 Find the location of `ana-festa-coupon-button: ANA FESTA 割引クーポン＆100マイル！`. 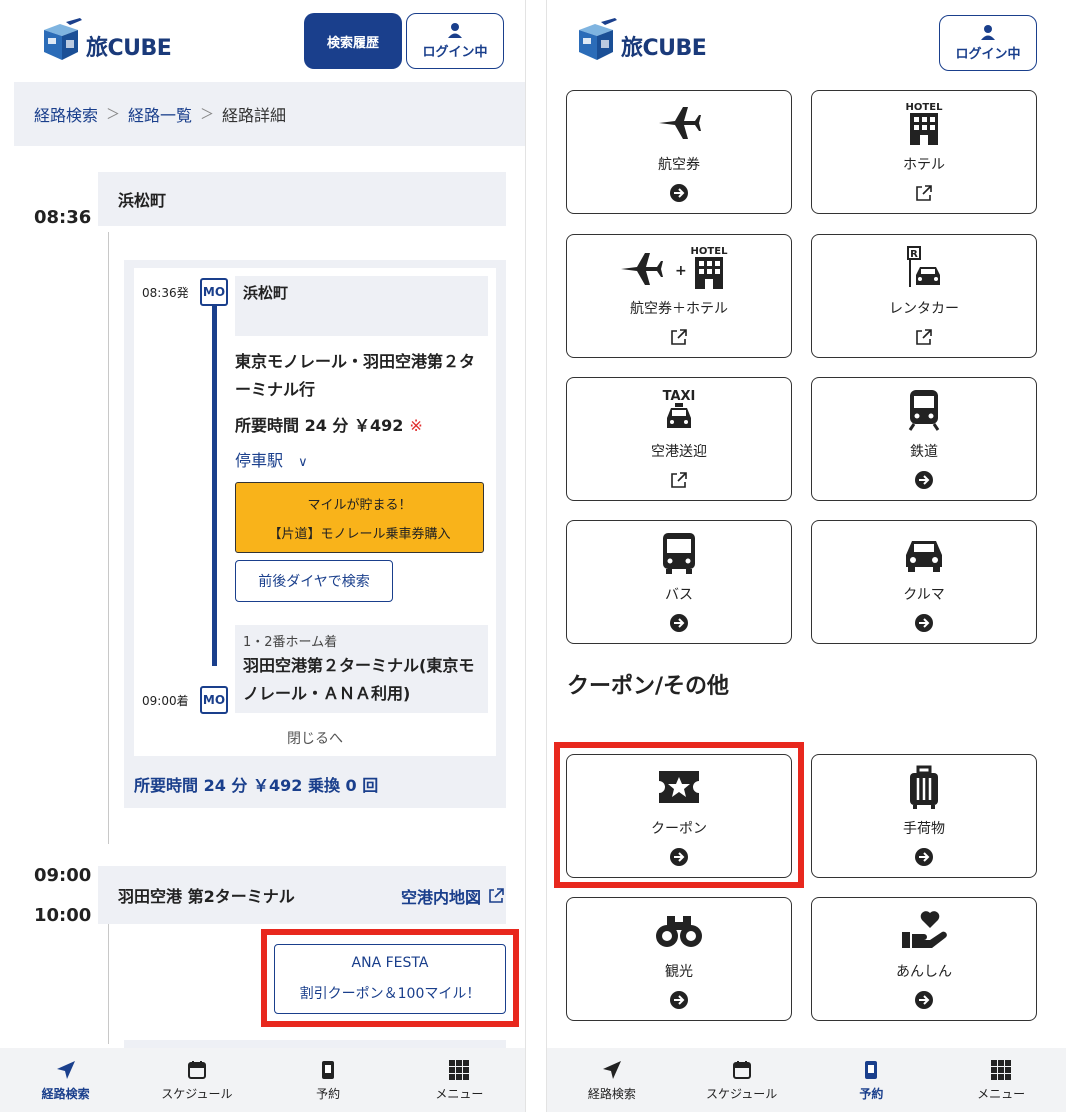

ana-festa-coupon-button: ANA FESTA 割引クーポン＆100マイル！ is located at coordinates (390, 979).